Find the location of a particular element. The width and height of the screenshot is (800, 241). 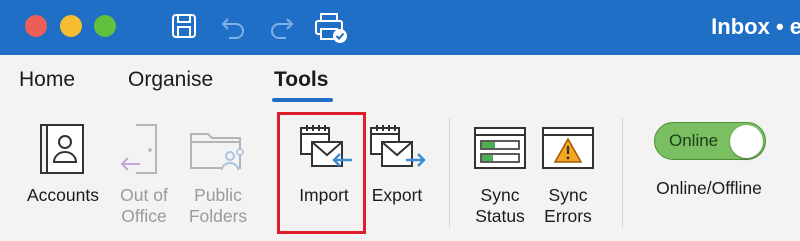

public-folders-button: Public Folders is located at coordinates (218, 172).